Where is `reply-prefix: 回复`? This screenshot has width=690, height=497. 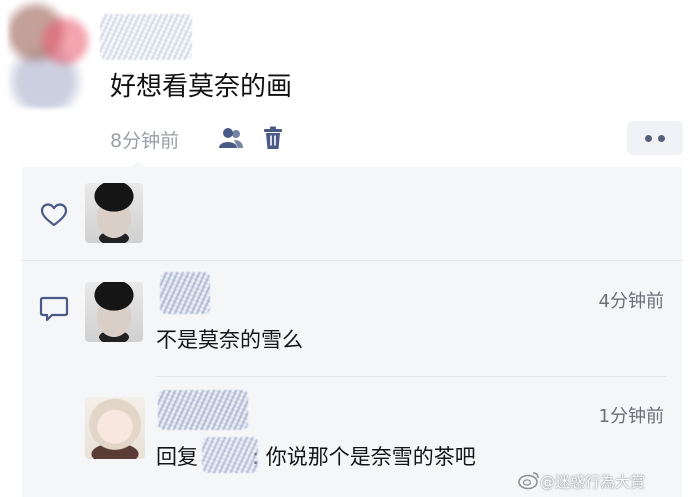 reply-prefix: 回复 is located at coordinates (177, 457).